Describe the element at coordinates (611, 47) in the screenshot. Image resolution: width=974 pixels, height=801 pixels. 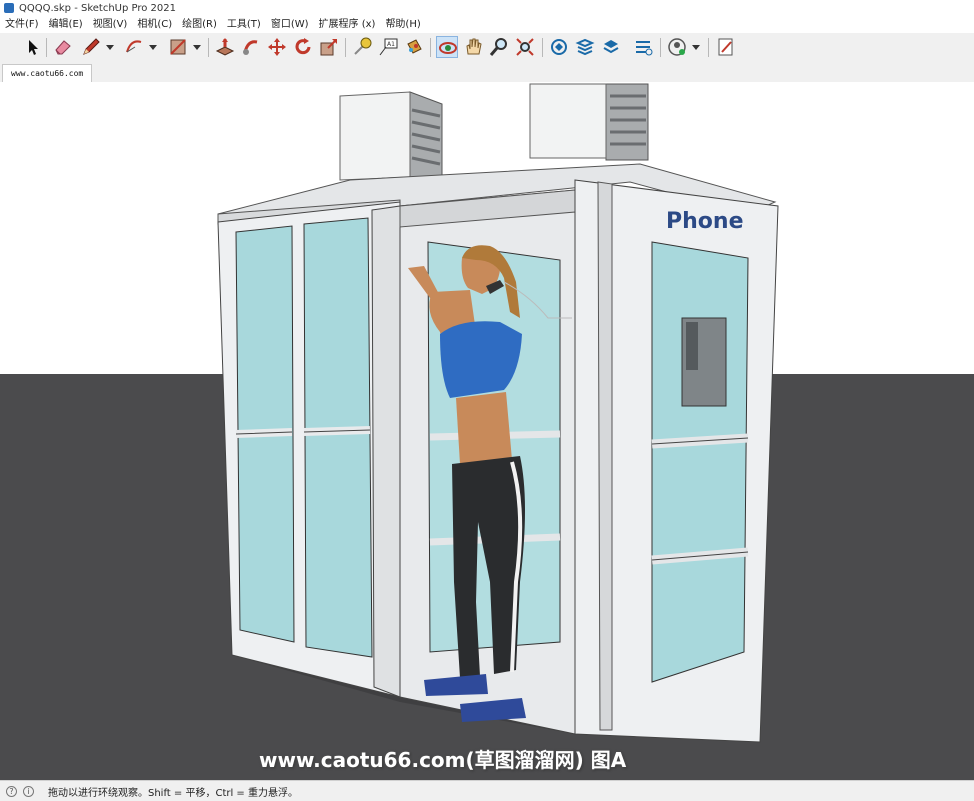
I see `layout-icon` at that location.